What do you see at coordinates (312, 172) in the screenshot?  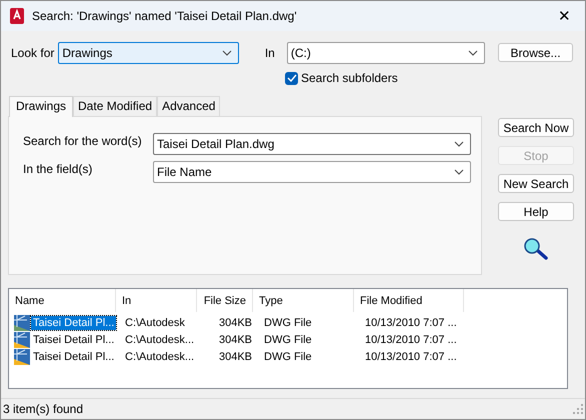 I see `field-dropdown: File Name` at bounding box center [312, 172].